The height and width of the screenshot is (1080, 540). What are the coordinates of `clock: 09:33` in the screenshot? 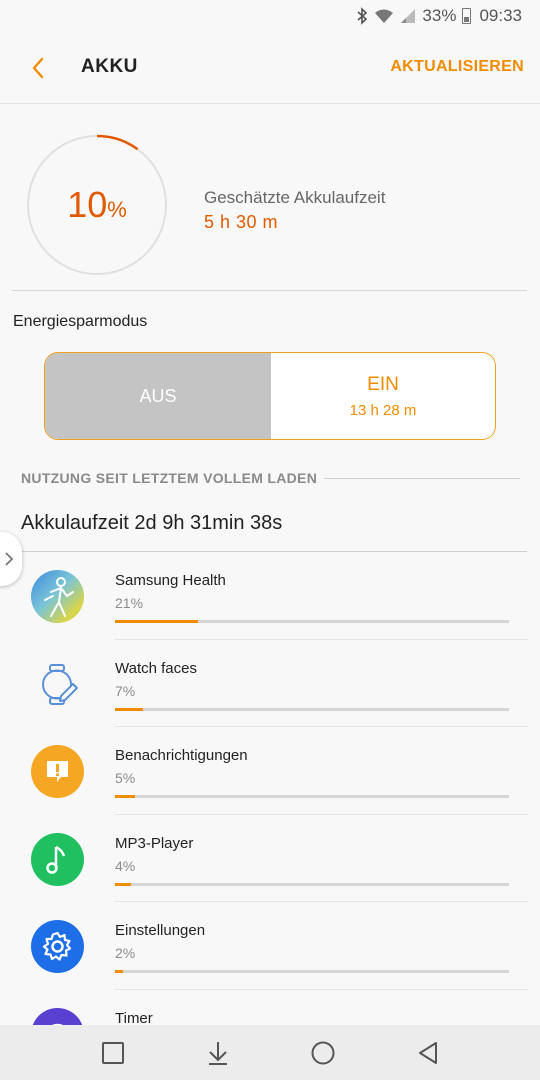 It's located at (500, 15).